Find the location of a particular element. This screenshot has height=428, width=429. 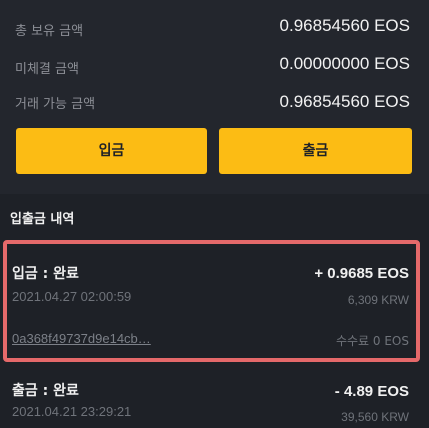

pending-balance-label: 미체결 금액 is located at coordinates (47, 69).